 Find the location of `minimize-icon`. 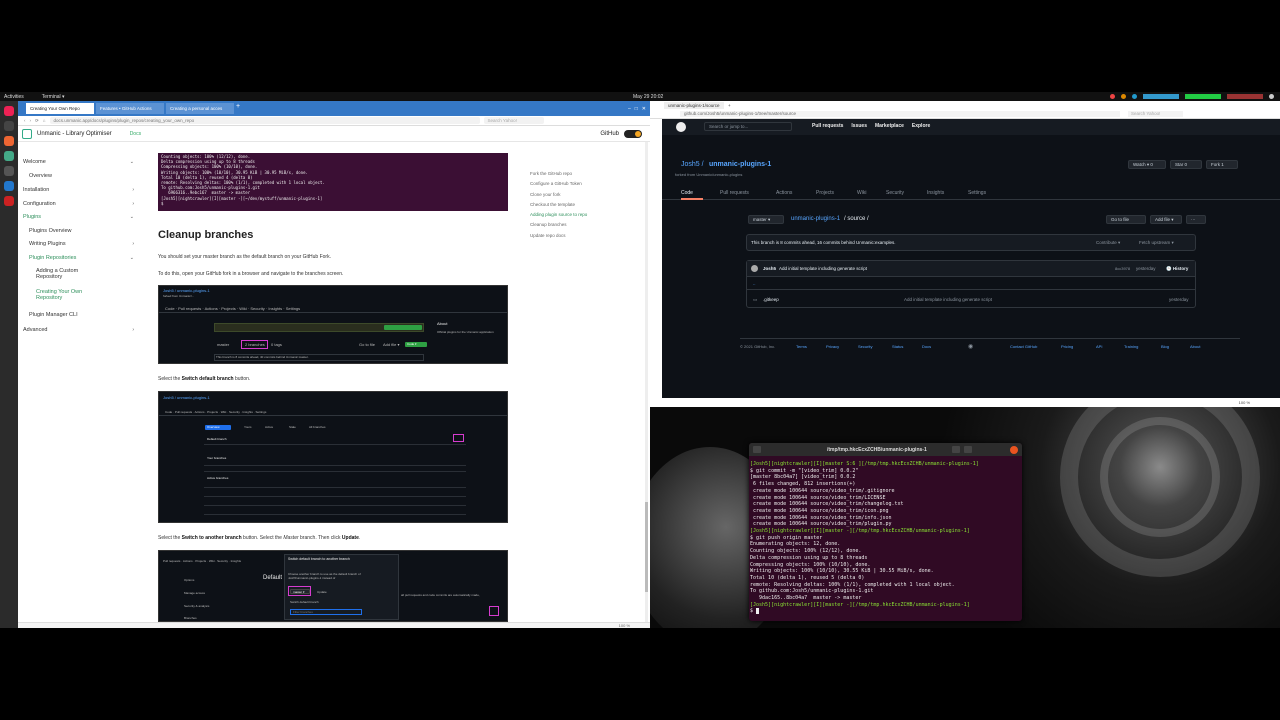

minimize-icon is located at coordinates (982, 449).